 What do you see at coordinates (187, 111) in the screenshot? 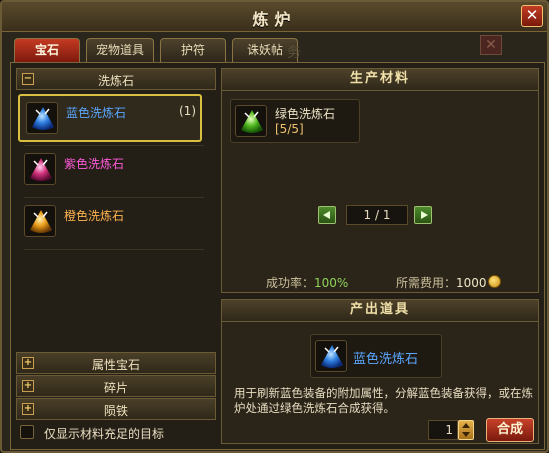
I see `item-count: (1)` at bounding box center [187, 111].